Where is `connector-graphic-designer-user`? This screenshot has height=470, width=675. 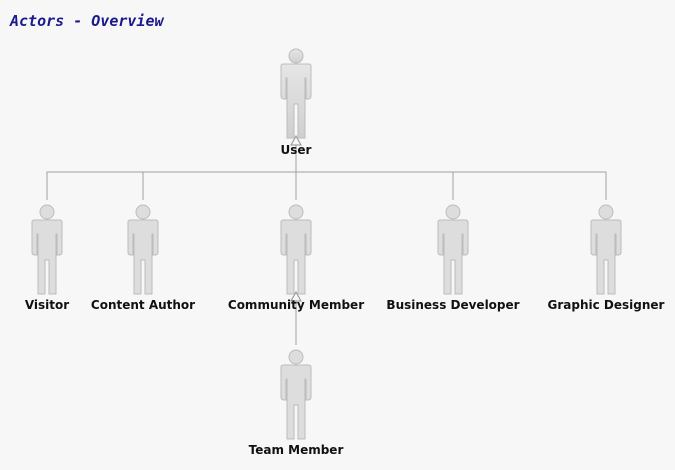
connector-graphic-designer-user is located at coordinates (530, 185).